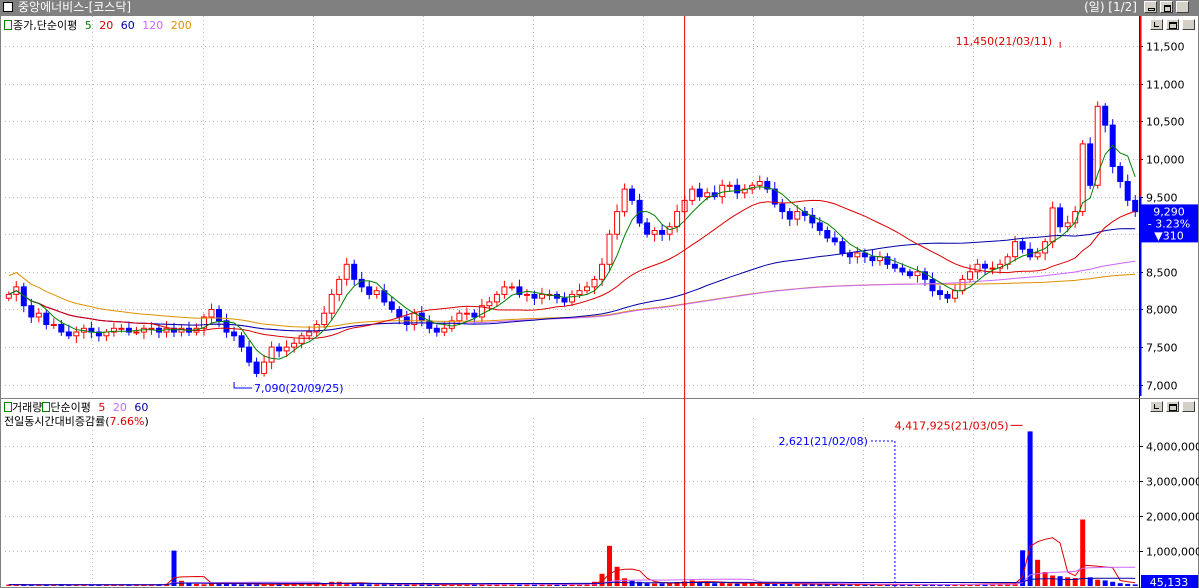 This screenshot has height=588, width=1199. Describe the element at coordinates (1172, 482) in the screenshot. I see `volume-tick-label: 3,000,000` at that location.